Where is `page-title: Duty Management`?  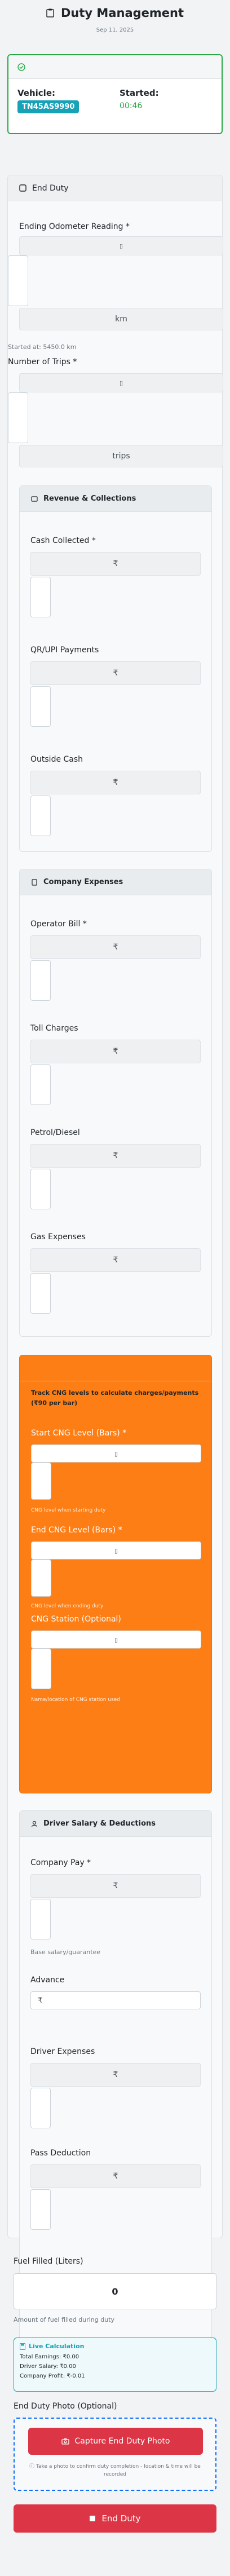 page-title: Duty Management is located at coordinates (115, 13).